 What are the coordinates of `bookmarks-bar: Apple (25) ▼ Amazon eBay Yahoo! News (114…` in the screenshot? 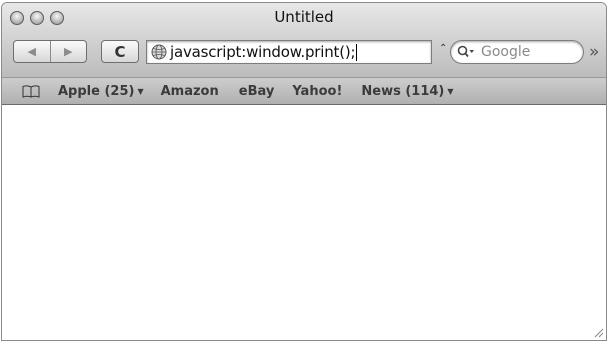 It's located at (304, 91).